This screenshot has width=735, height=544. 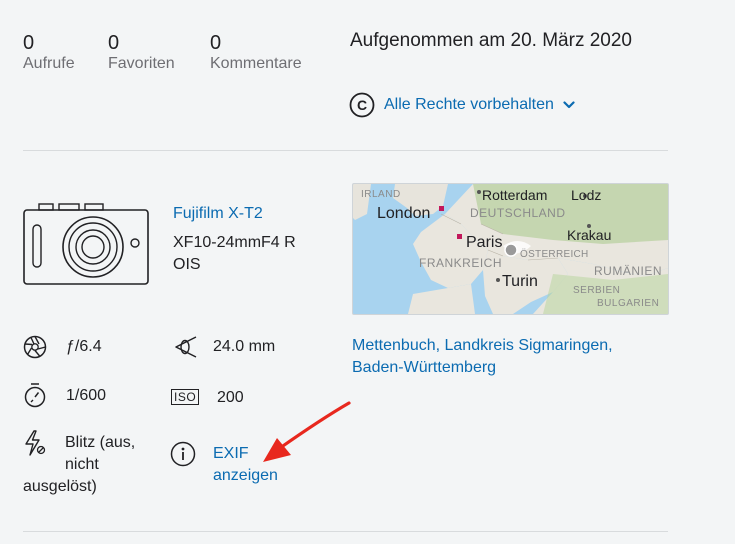 What do you see at coordinates (244, 346) in the screenshot?
I see `focal-length-value: 24.0 mm` at bounding box center [244, 346].